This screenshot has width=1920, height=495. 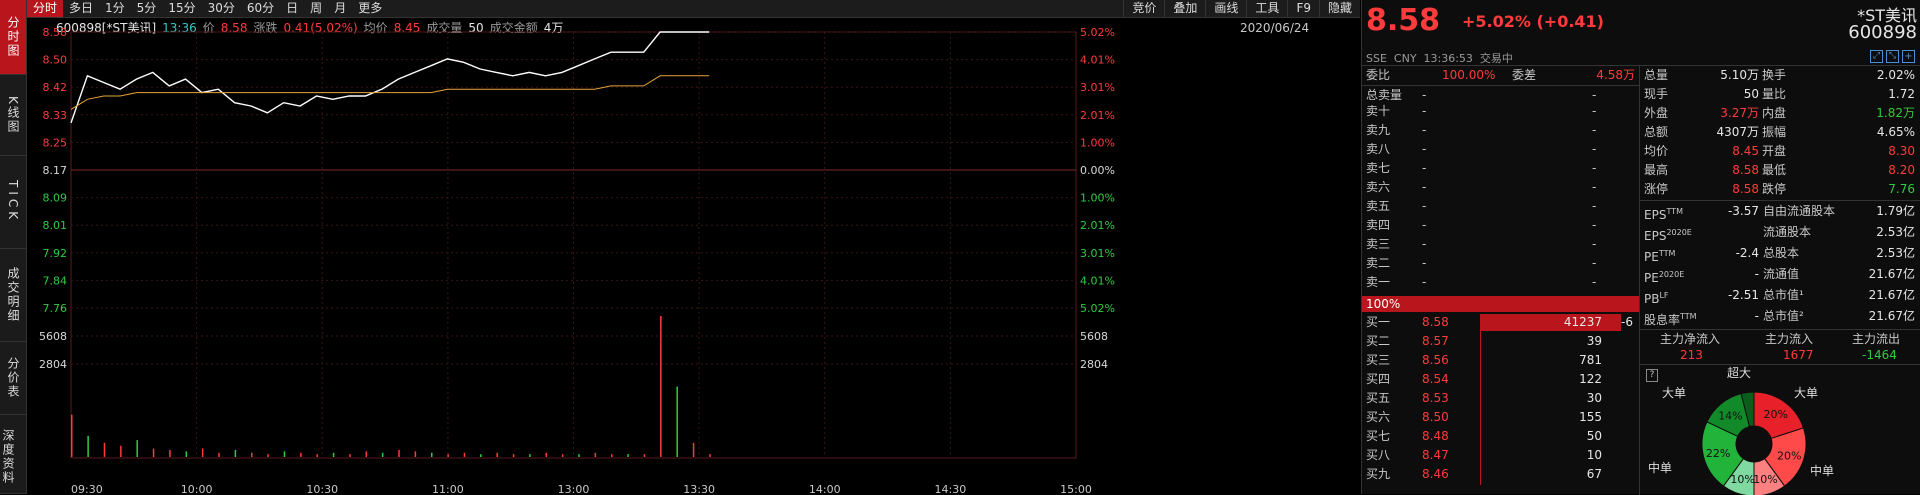 What do you see at coordinates (45, 8) in the screenshot?
I see `period-tab: 分时` at bounding box center [45, 8].